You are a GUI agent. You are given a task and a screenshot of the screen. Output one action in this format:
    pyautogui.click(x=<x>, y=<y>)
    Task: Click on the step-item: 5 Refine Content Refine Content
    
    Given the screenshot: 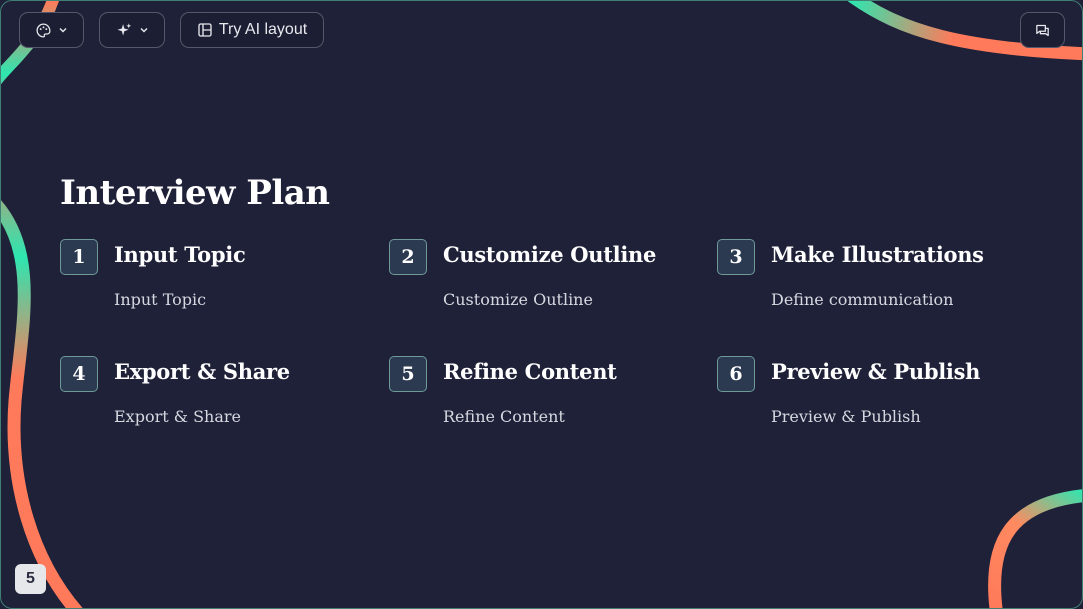 What is the action you would take?
    pyautogui.click(x=544, y=401)
    